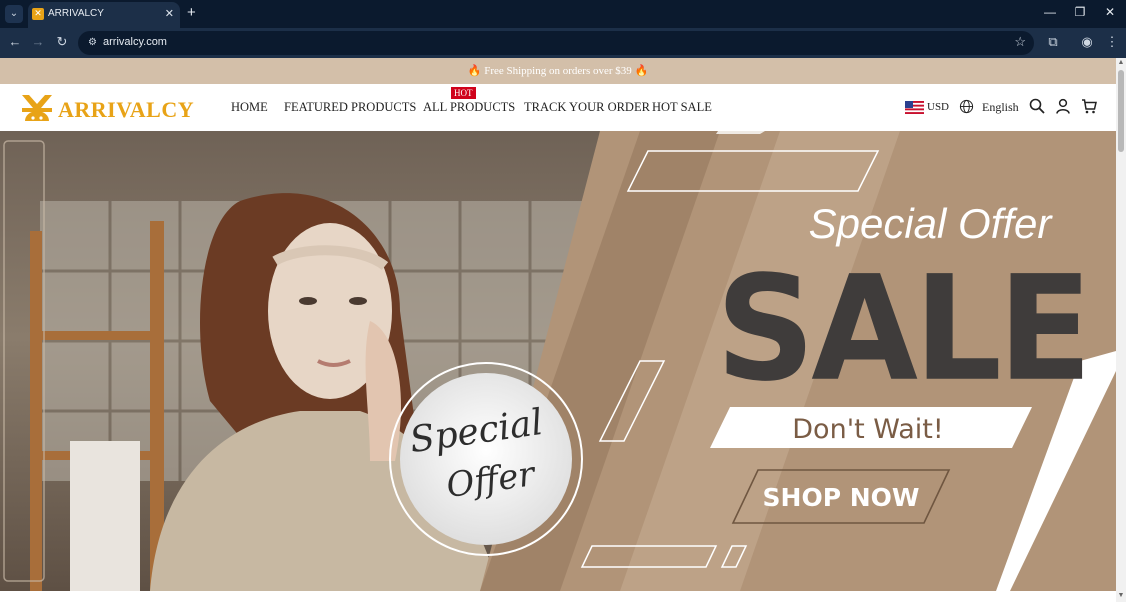 The width and height of the screenshot is (1126, 602). What do you see at coordinates (867, 429) in the screenshot?
I see `dont-wait-text: Don't Wait!` at bounding box center [867, 429].